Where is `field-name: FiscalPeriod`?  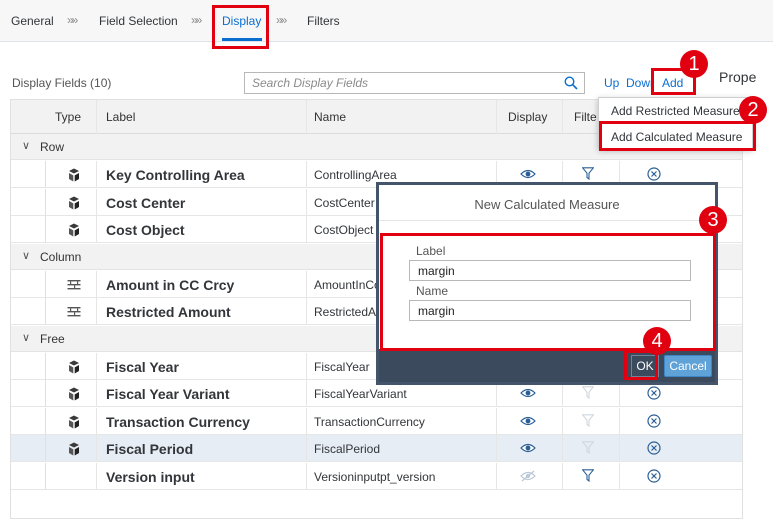 field-name: FiscalPeriod is located at coordinates (347, 449).